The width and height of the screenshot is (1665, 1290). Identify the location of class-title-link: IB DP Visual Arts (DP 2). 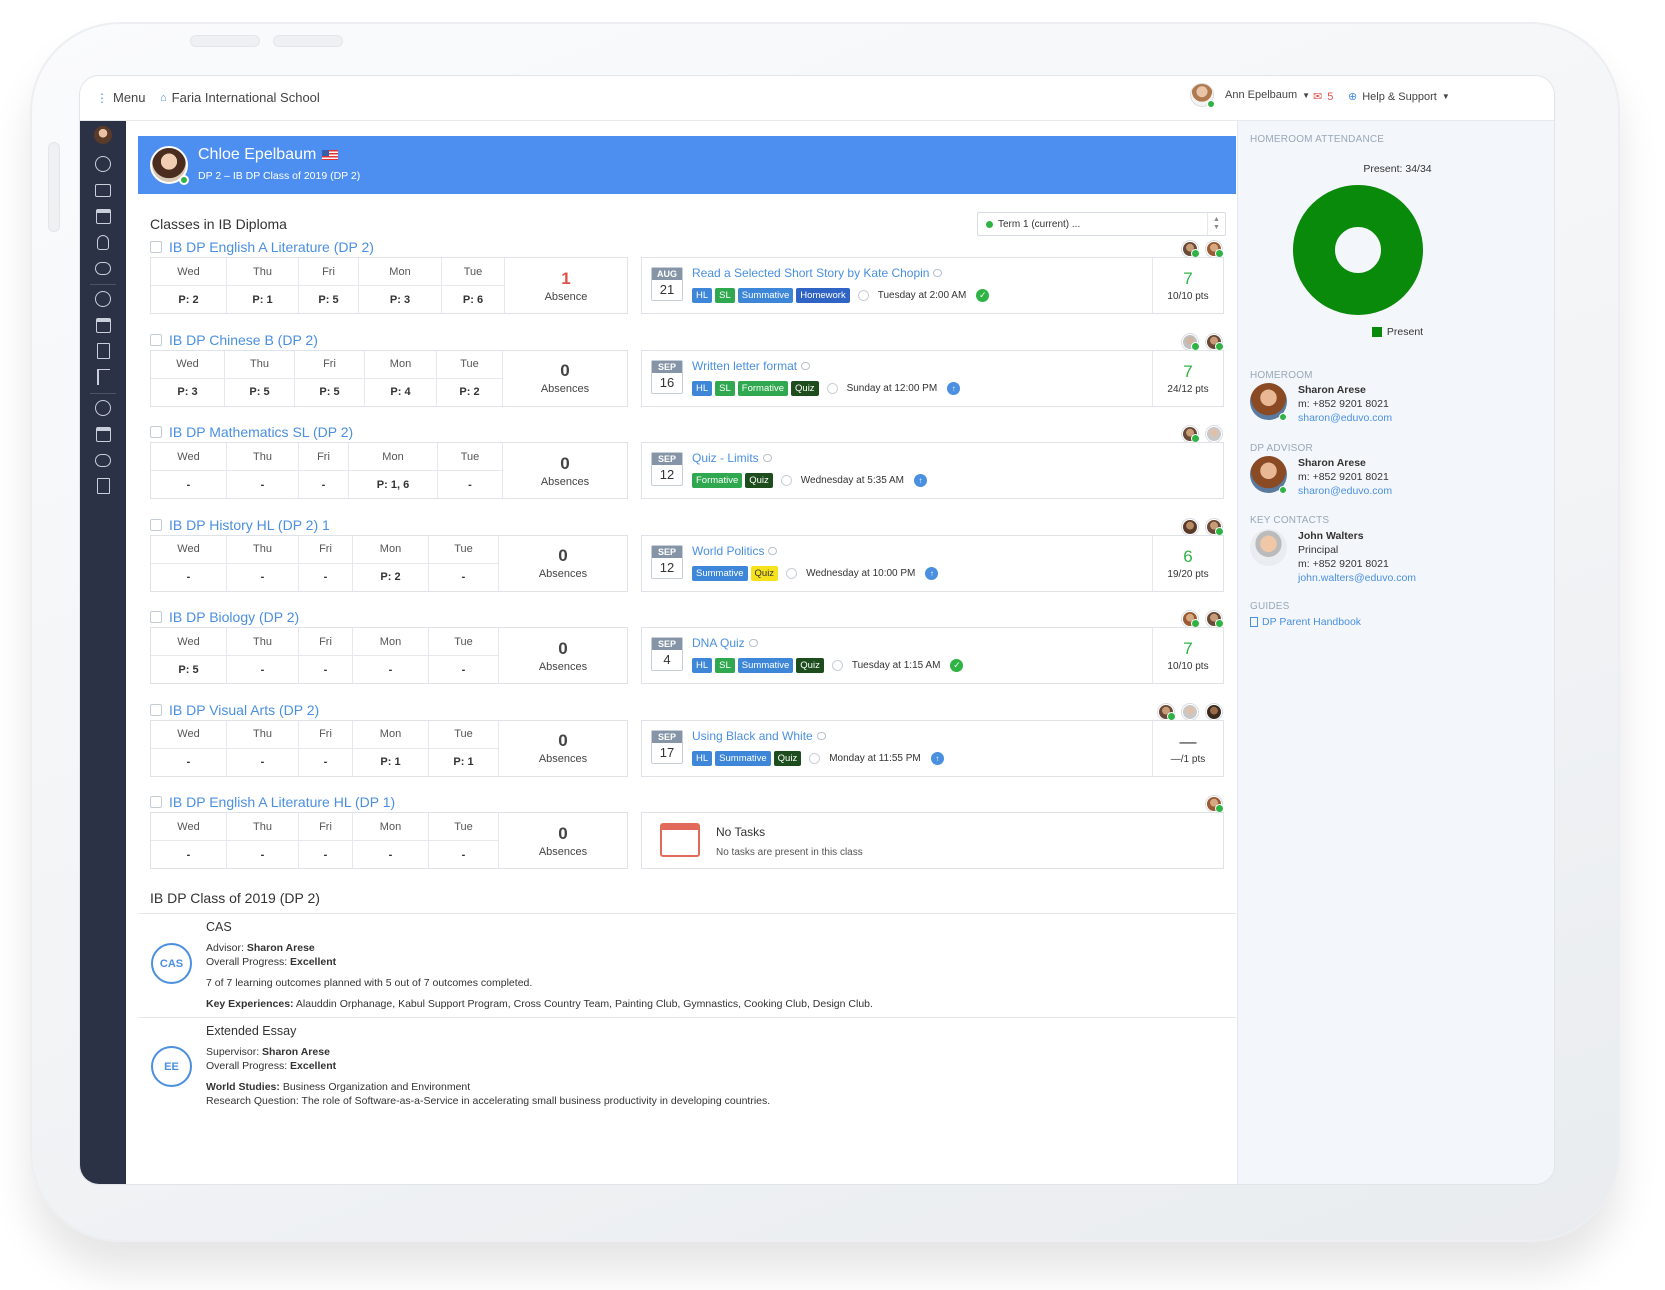
(234, 710).